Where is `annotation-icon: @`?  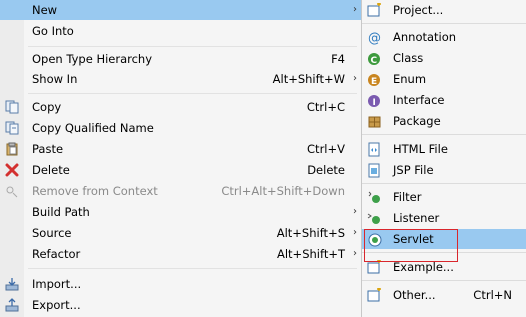
annotation-icon: @ is located at coordinates (374, 38).